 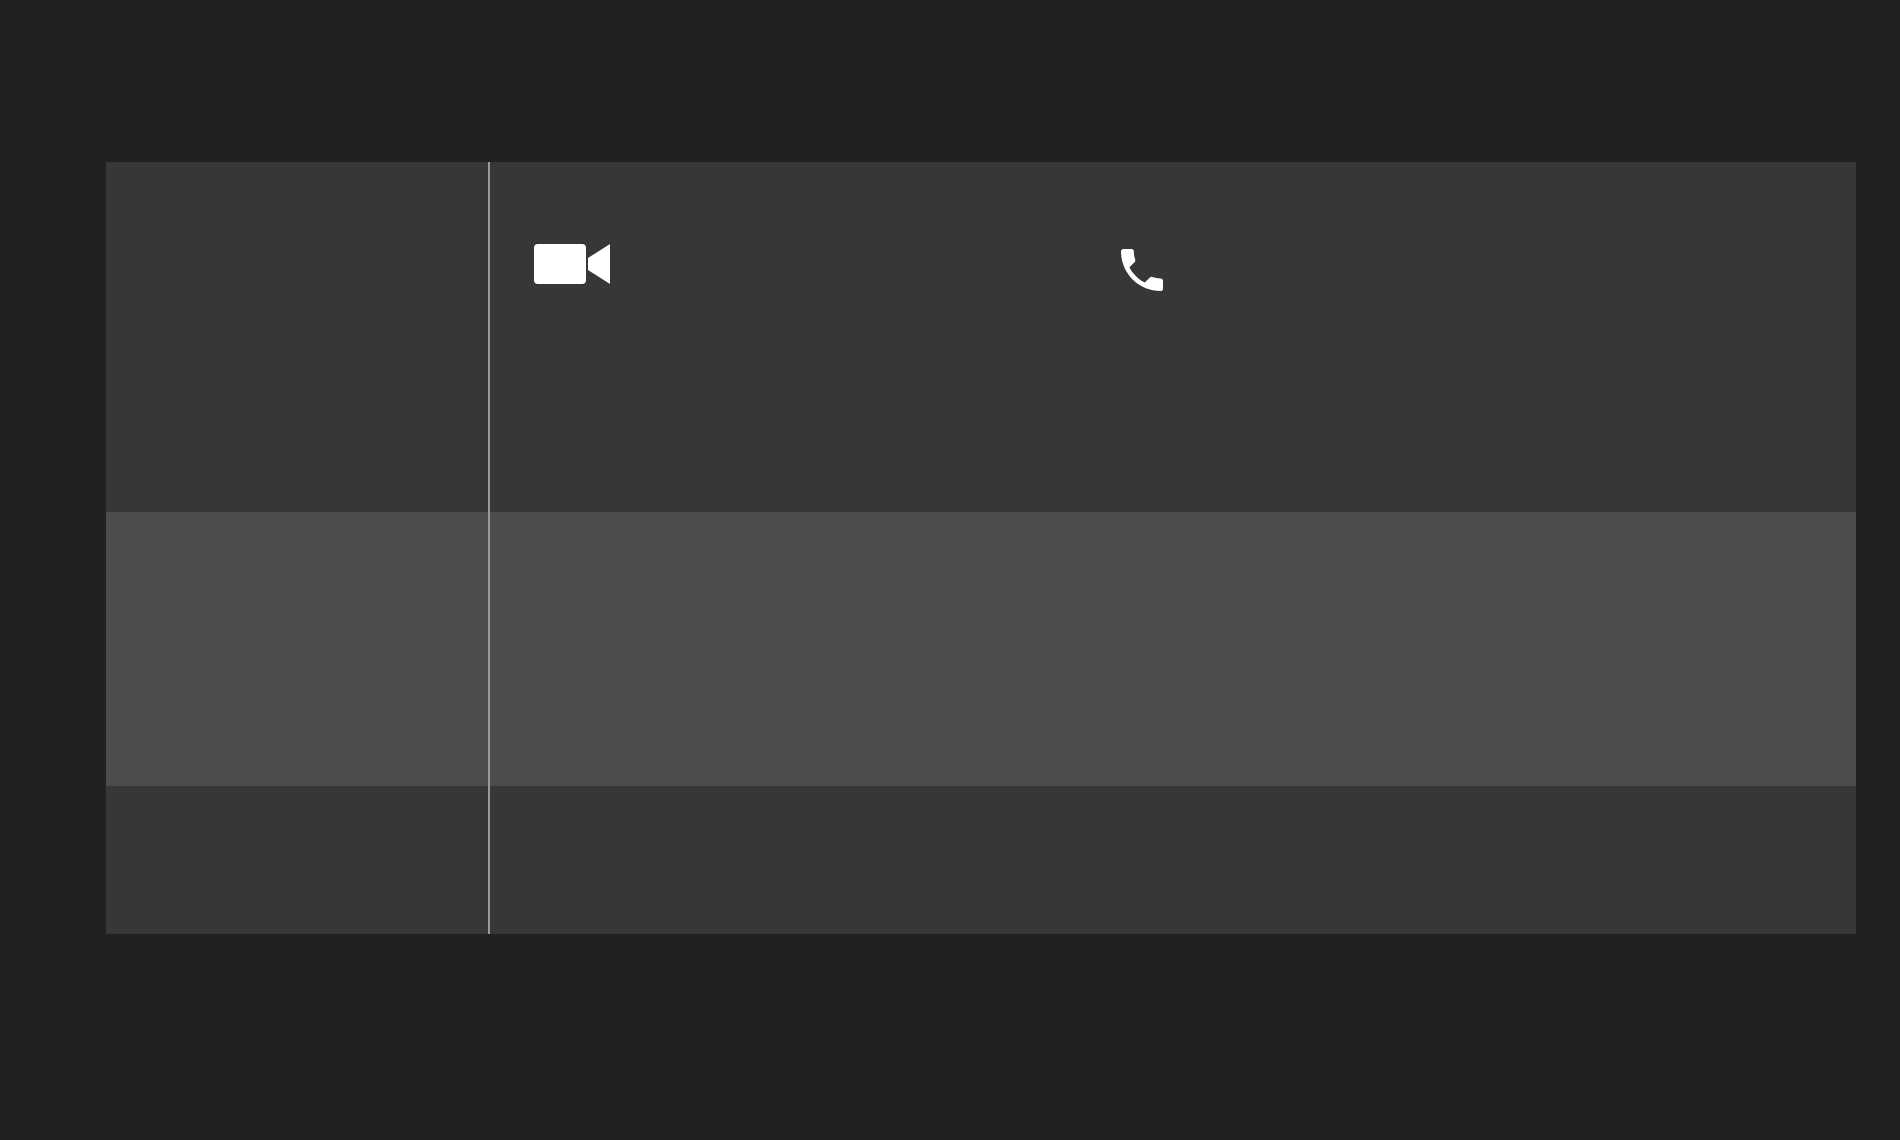 What do you see at coordinates (981, 860) in the screenshot?
I see `table-row` at bounding box center [981, 860].